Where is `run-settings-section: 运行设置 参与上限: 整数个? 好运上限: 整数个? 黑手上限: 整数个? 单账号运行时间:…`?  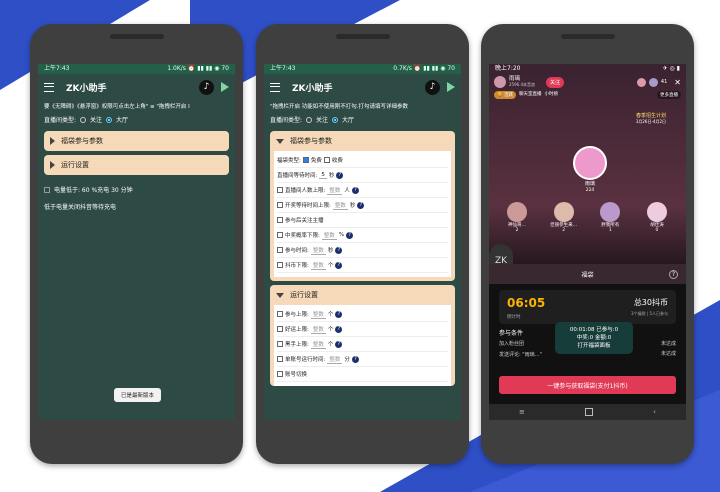 run-settings-section: 运行设置 参与上限: 整数个? 好运上限: 整数个? 黑手上限: 整数个? 单账号运行时间:… is located at coordinates (362, 335).